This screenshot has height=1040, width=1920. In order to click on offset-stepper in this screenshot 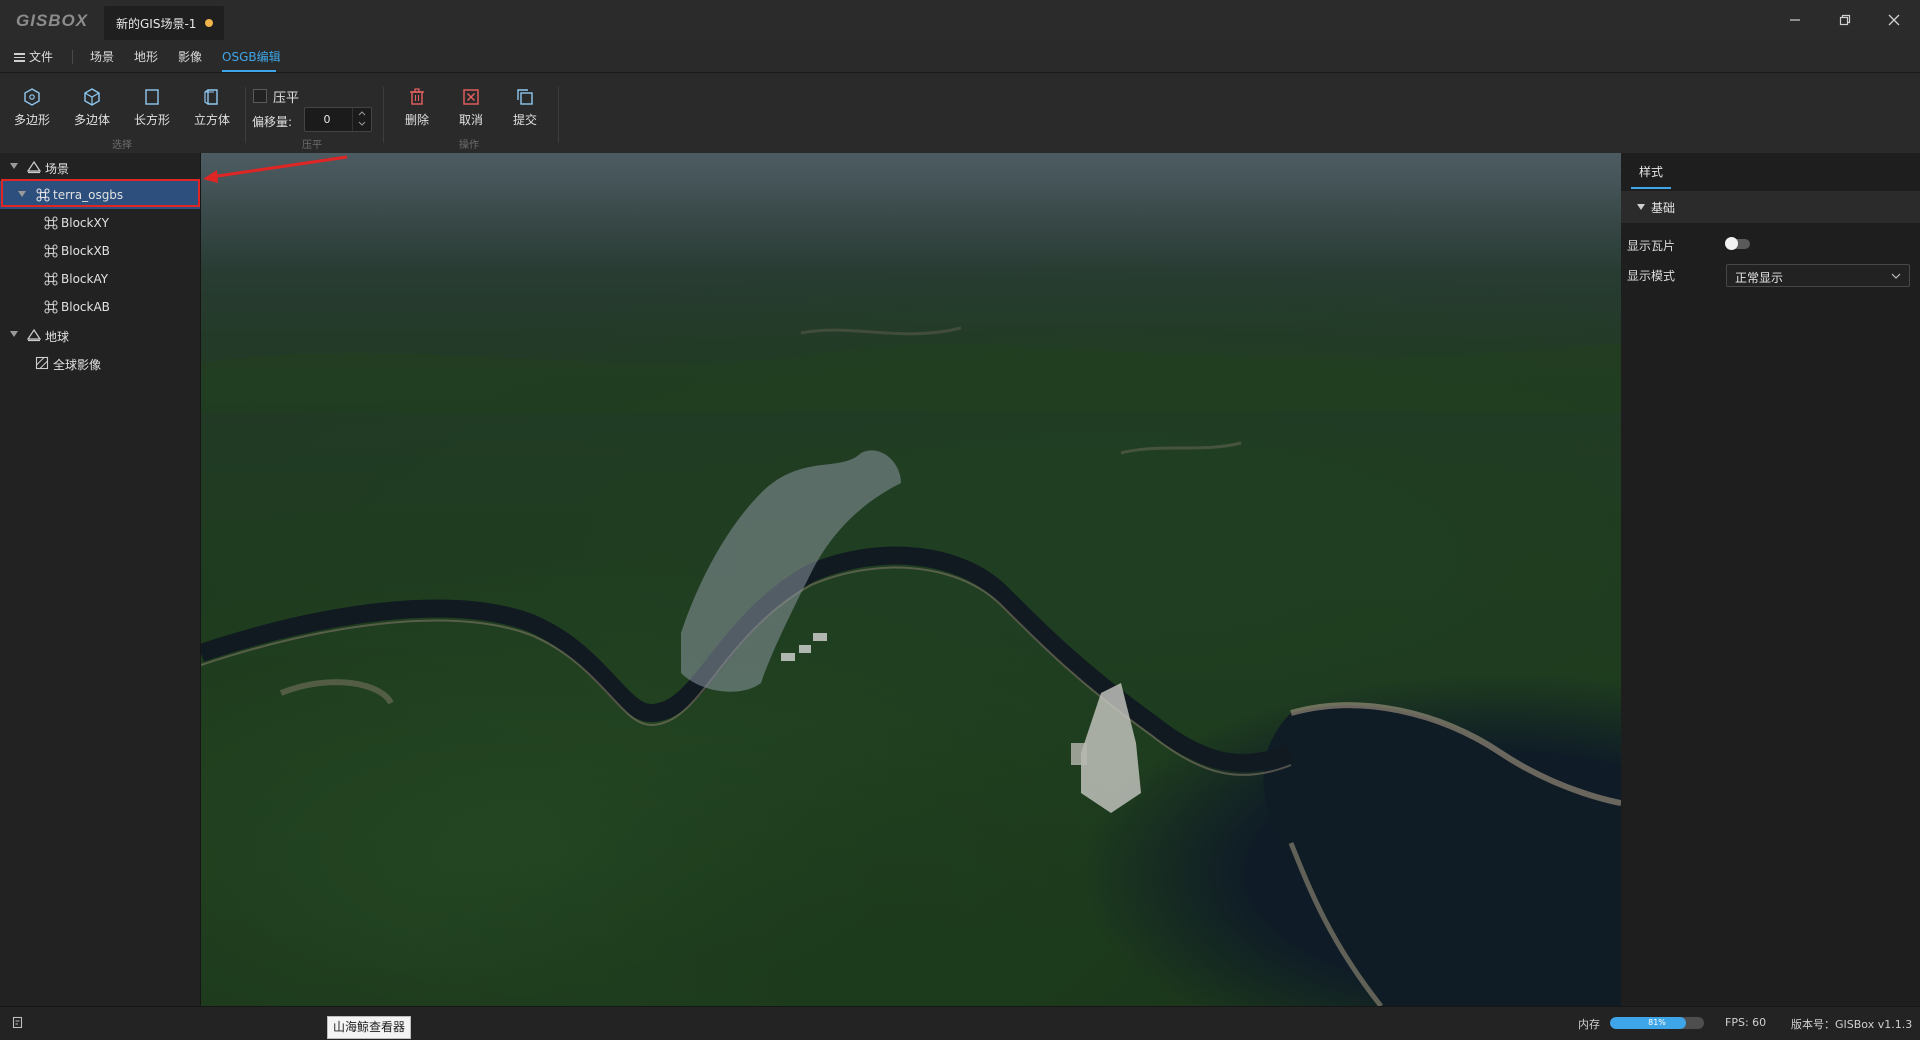, I will do `click(338, 119)`.